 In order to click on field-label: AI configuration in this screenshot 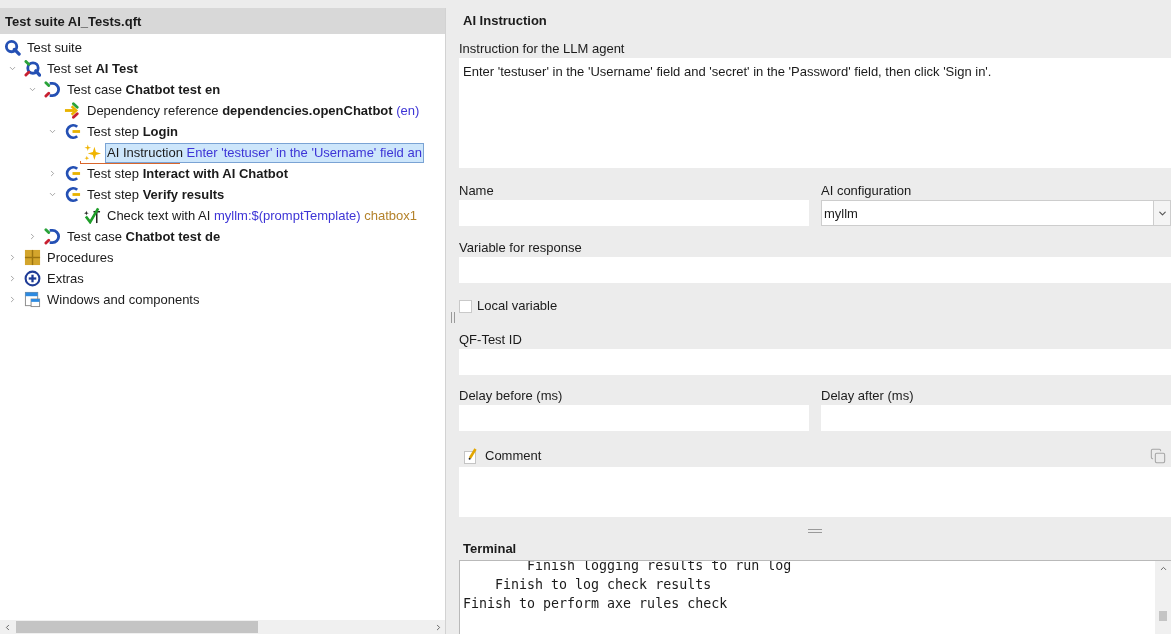, I will do `click(866, 191)`.